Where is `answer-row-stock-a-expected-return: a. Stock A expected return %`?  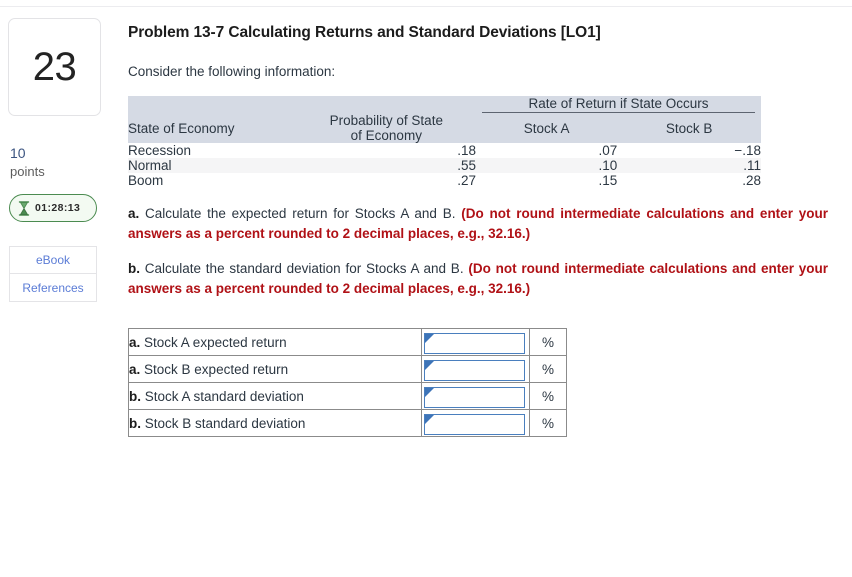
answer-row-stock-a-expected-return: a. Stock A expected return % is located at coordinates (347, 342).